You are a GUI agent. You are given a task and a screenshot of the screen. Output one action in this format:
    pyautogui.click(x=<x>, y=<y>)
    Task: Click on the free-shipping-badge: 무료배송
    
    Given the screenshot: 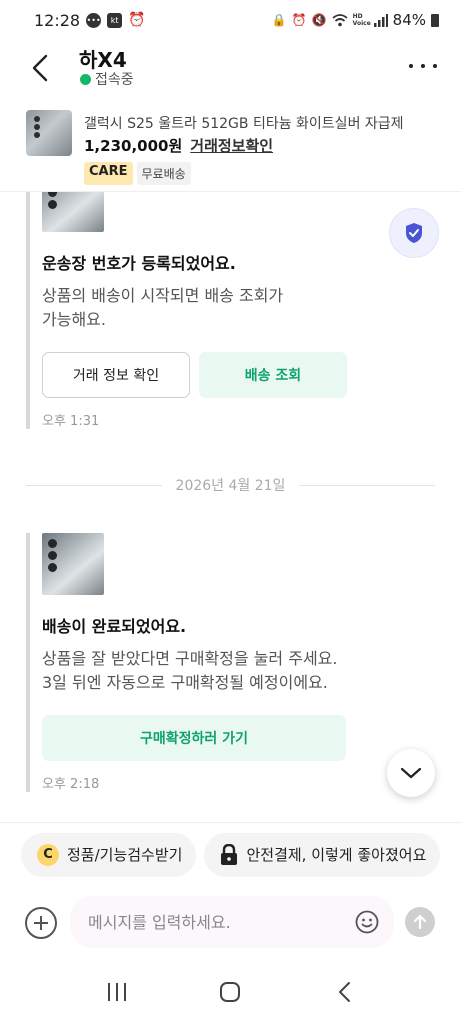 What is the action you would take?
    pyautogui.click(x=163, y=173)
    